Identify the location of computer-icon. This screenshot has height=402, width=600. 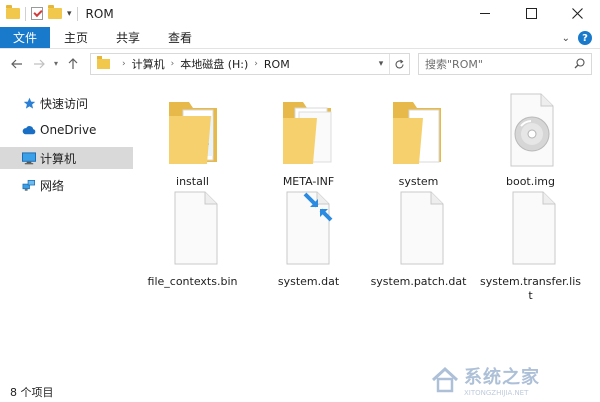
(29, 158).